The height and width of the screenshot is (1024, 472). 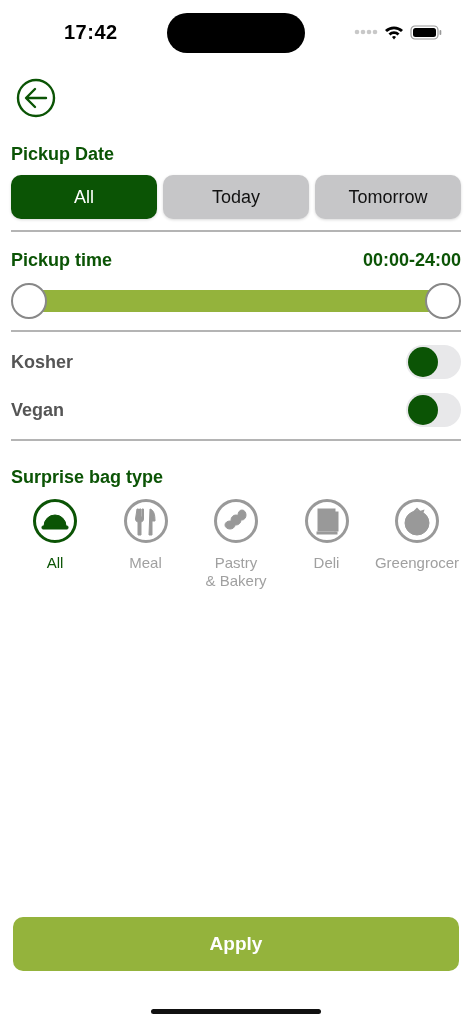 What do you see at coordinates (55, 521) in the screenshot?
I see `dome-icon` at bounding box center [55, 521].